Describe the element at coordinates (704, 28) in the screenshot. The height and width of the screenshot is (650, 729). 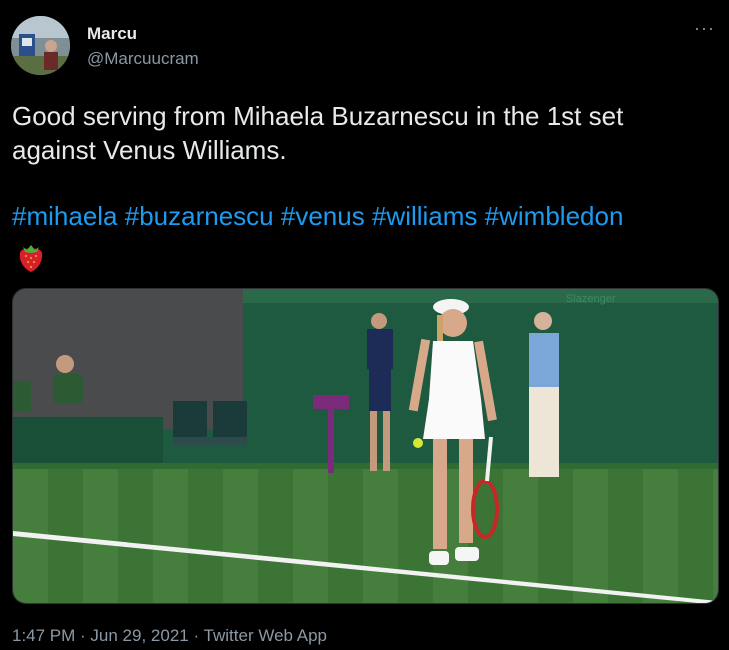
I see `more-options-icon: ···` at that location.